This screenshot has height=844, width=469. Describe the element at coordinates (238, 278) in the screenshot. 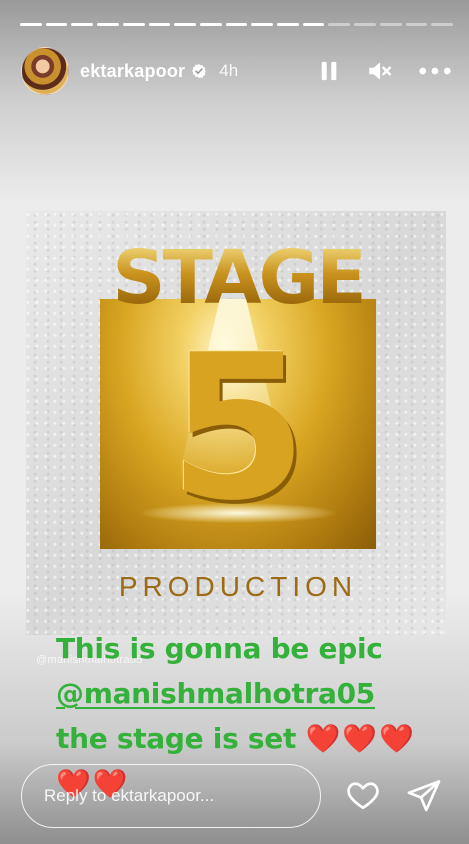

I see `poster-title-stage: STAGE` at that location.